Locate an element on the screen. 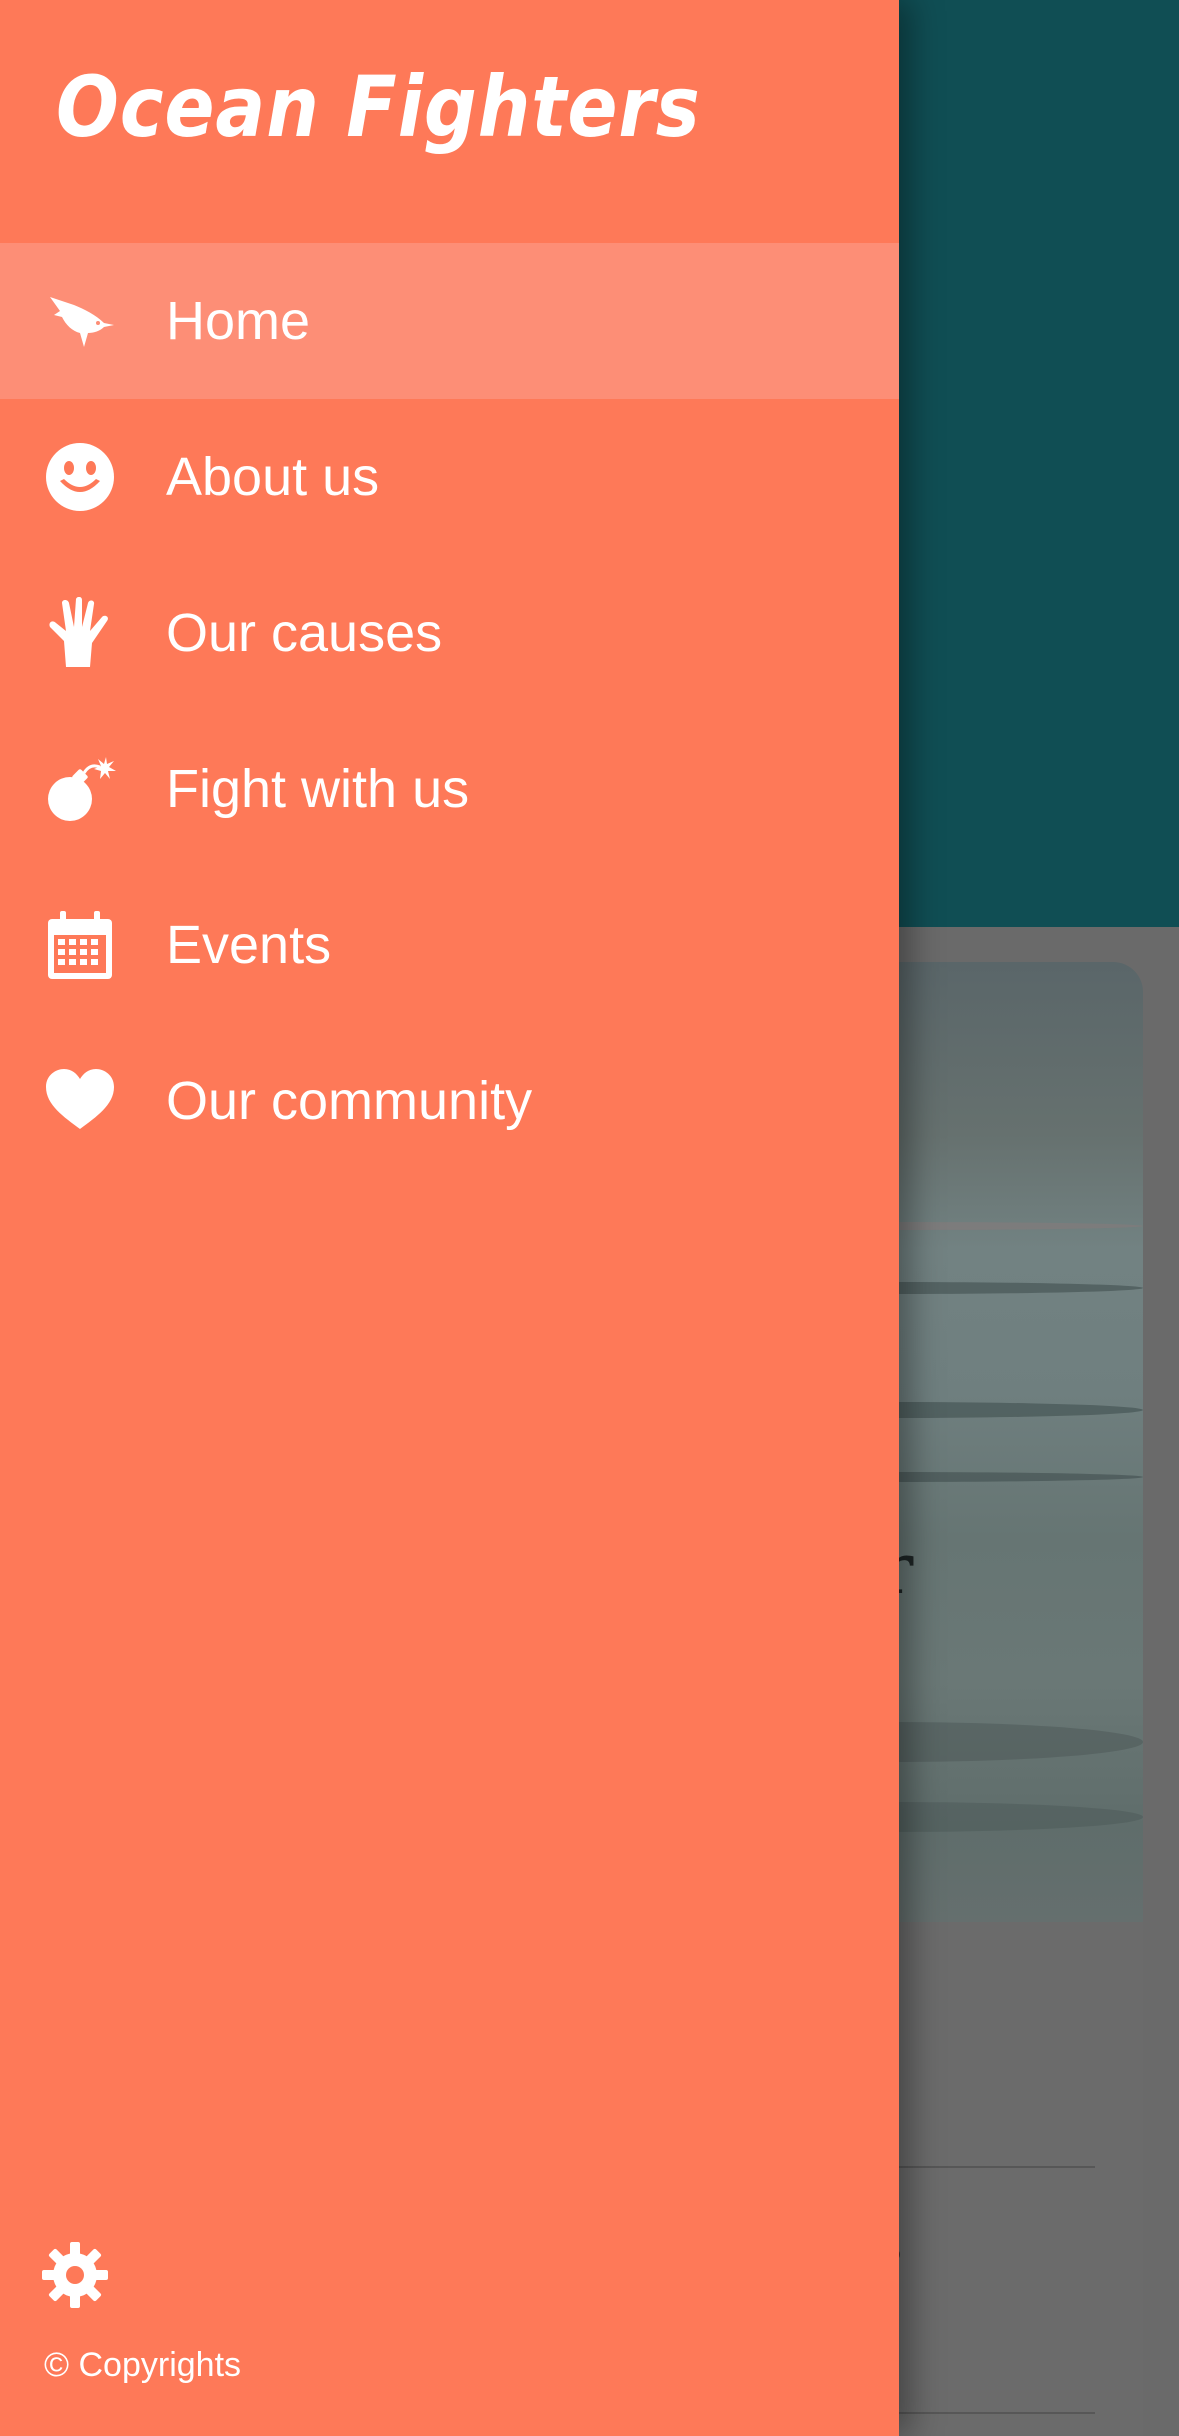  gear-icon is located at coordinates (75, 2275).